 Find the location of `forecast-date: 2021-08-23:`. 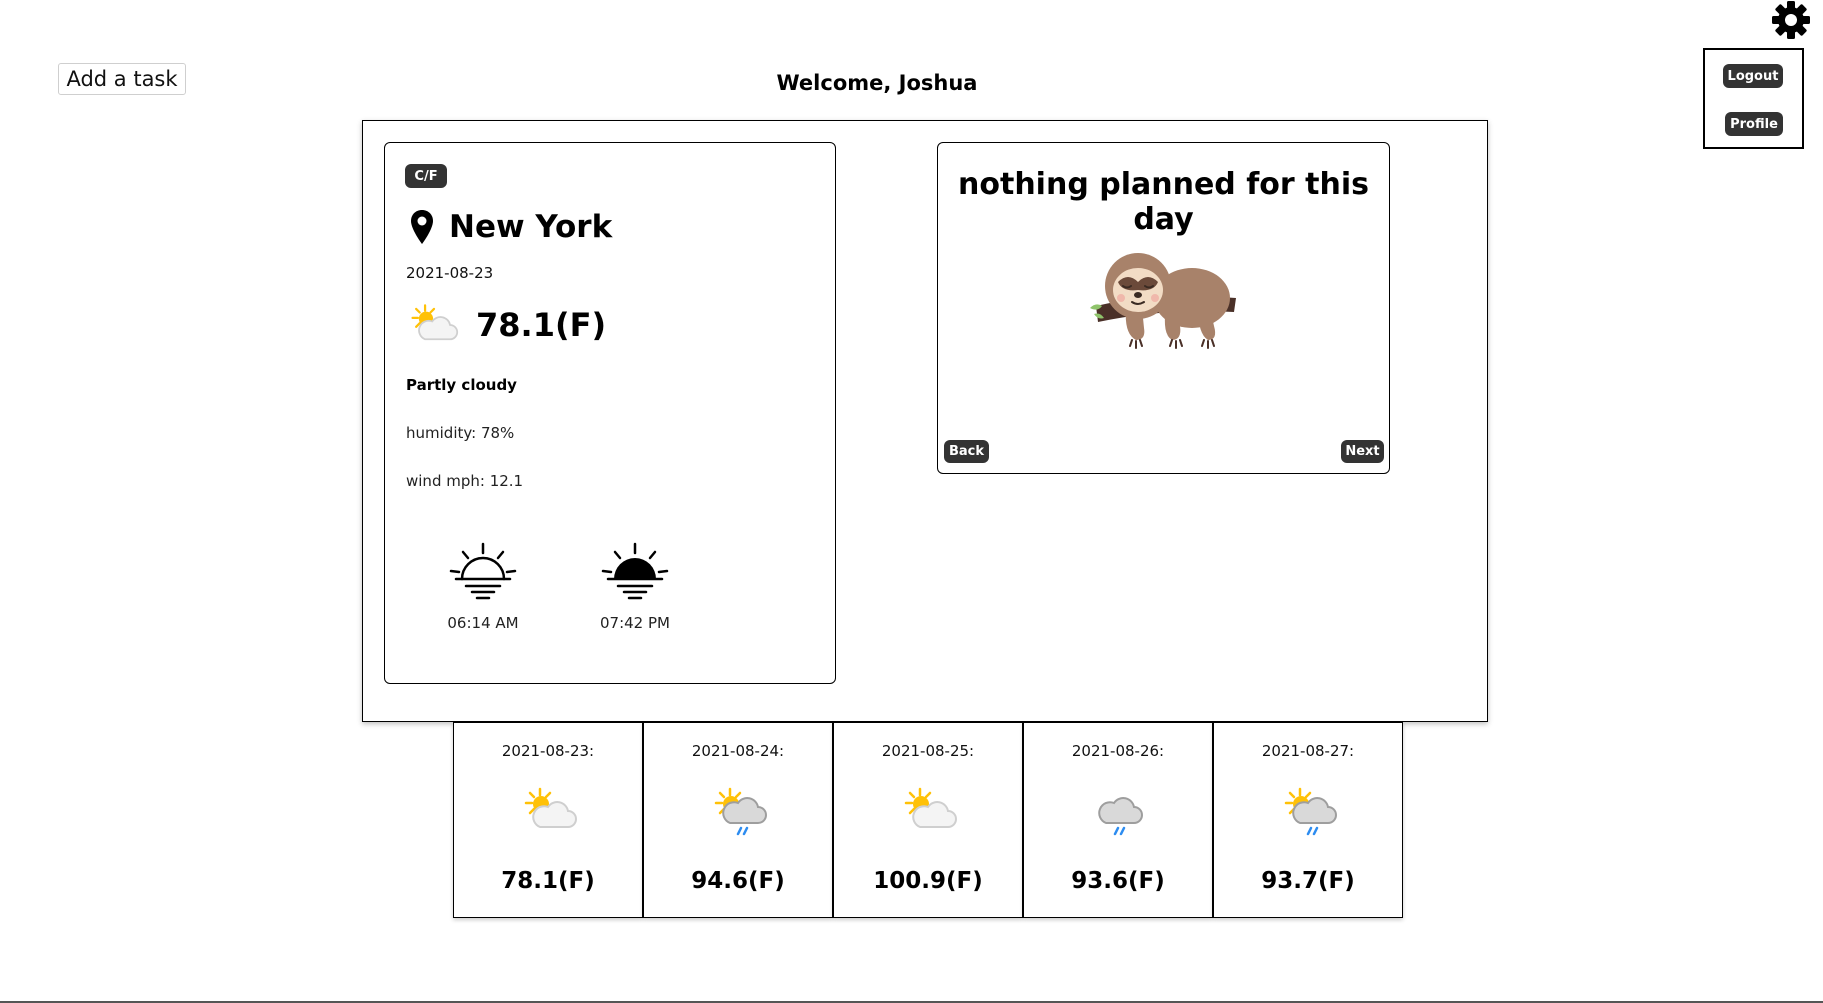

forecast-date: 2021-08-23: is located at coordinates (548, 751).